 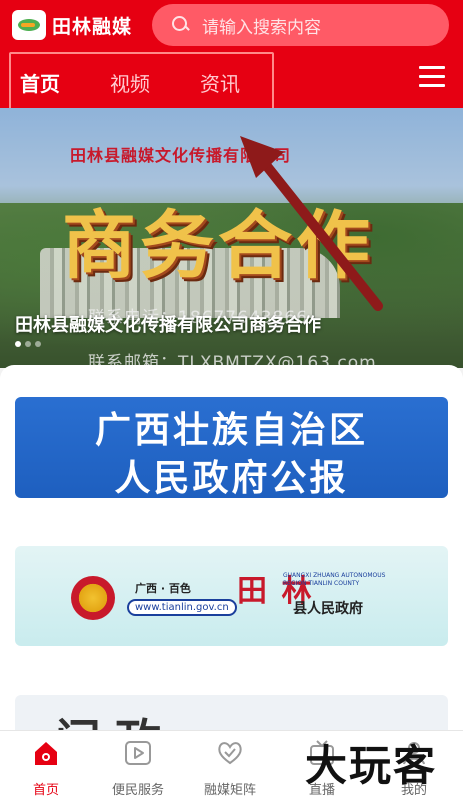 I want to click on nav-home-label: 首页, so click(x=45, y=790).